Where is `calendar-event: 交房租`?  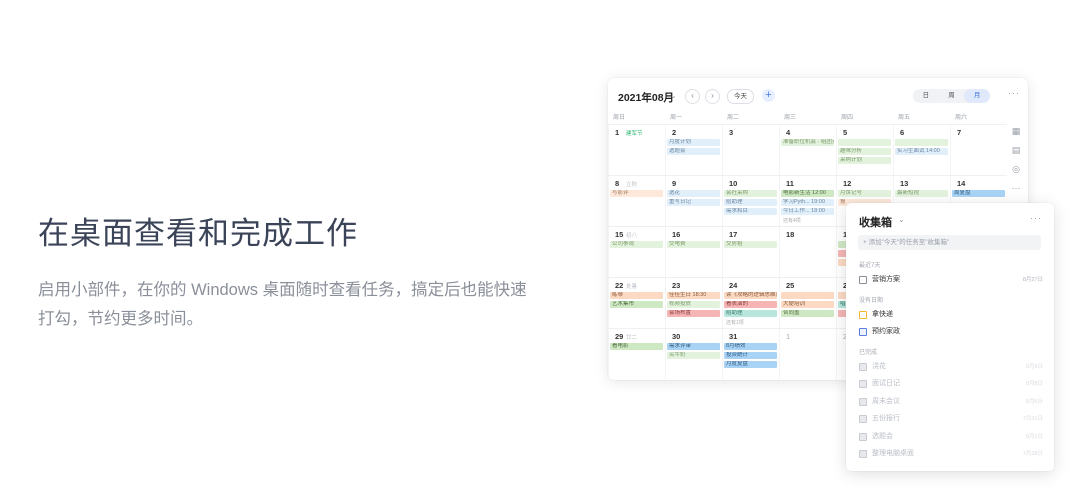 calendar-event: 交房租 is located at coordinates (750, 244).